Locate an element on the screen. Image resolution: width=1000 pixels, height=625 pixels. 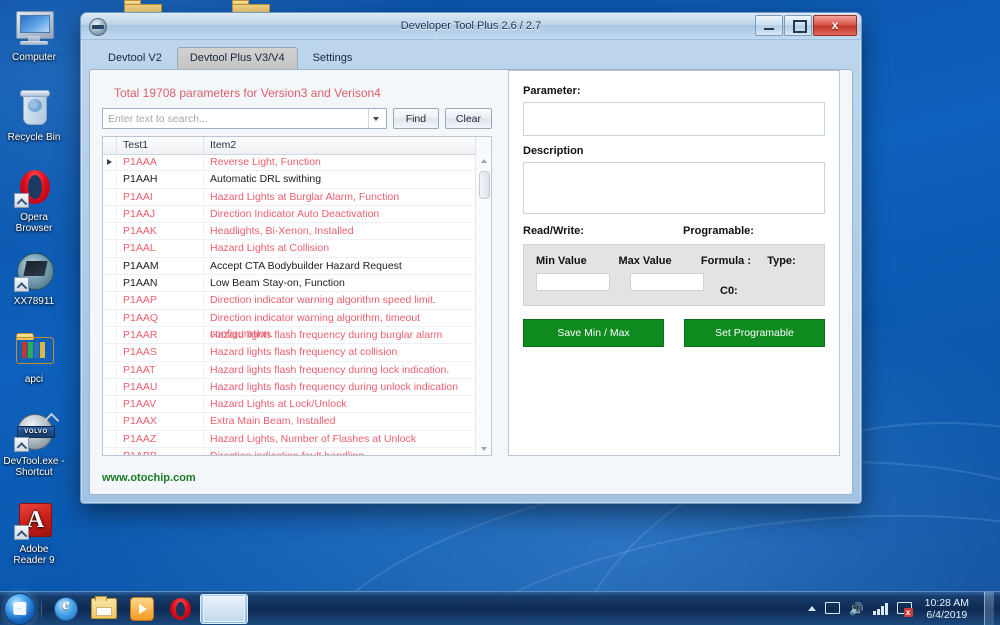
set-programable-button: Set Programable is located at coordinates (754, 333).